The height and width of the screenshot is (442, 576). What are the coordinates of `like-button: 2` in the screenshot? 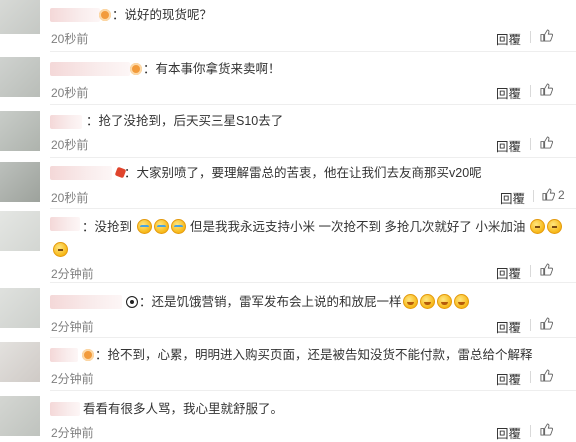 It's located at (553, 195).